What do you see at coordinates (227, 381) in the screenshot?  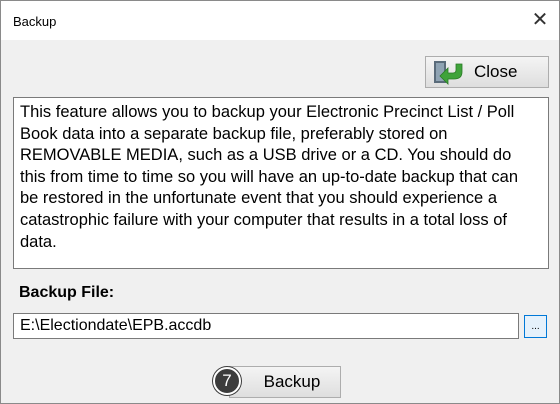 I see `step-number-badge: 7` at bounding box center [227, 381].